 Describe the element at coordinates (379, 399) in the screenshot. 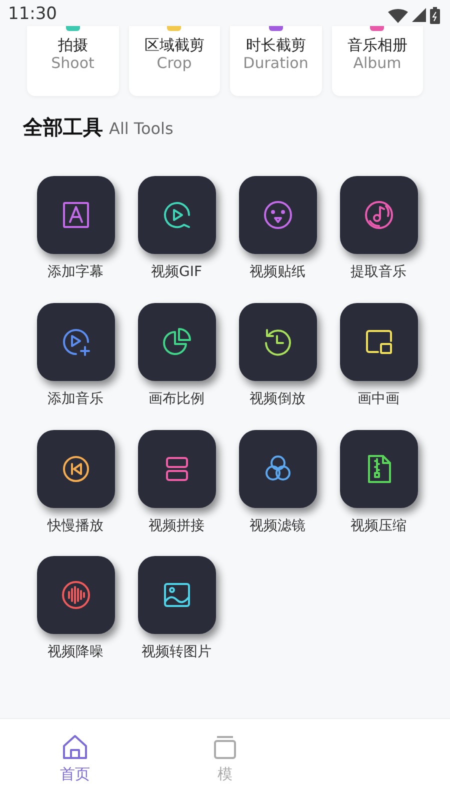

I see `tool-label: 画中画` at that location.